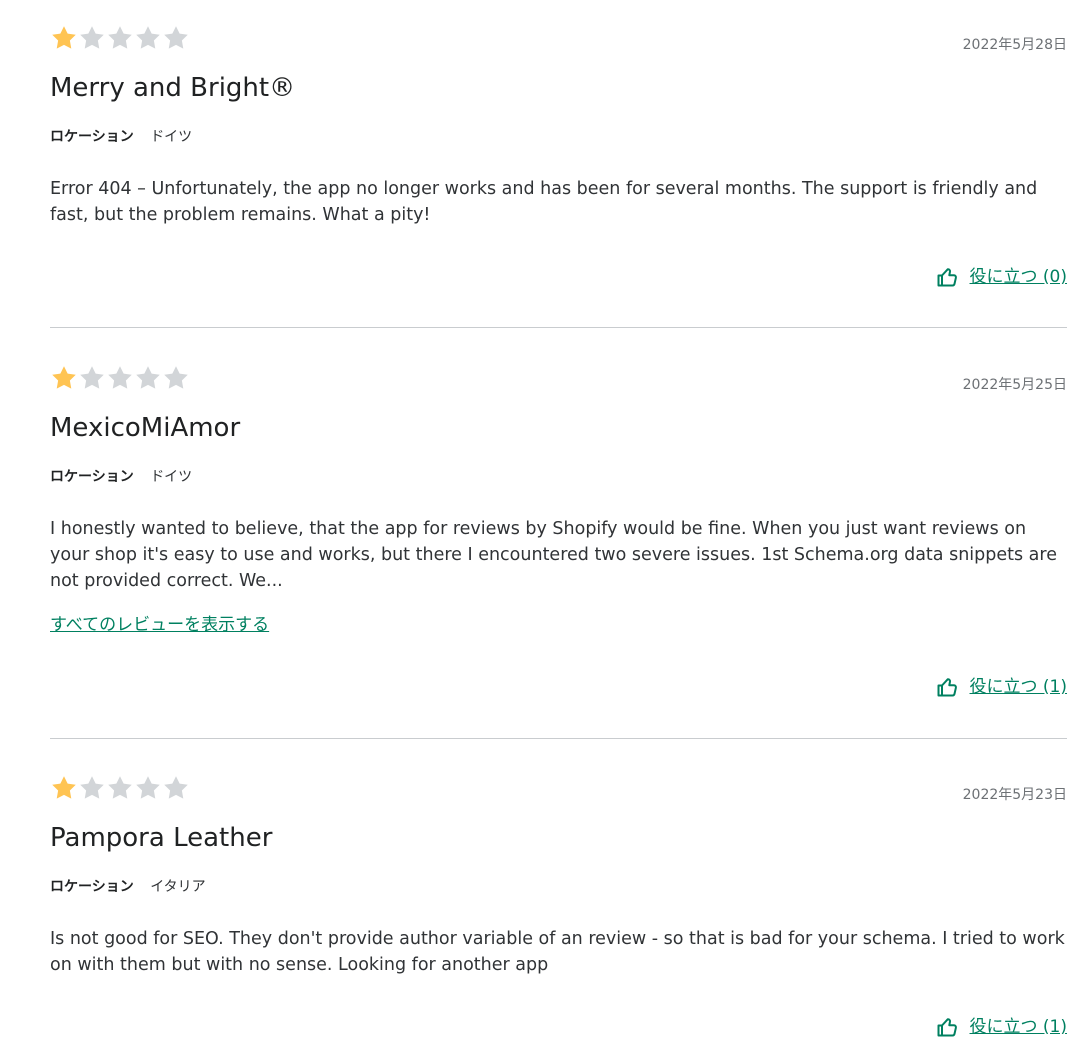 This screenshot has height=1057, width=1088. I want to click on review-date: 2022年5月28日, so click(1014, 45).